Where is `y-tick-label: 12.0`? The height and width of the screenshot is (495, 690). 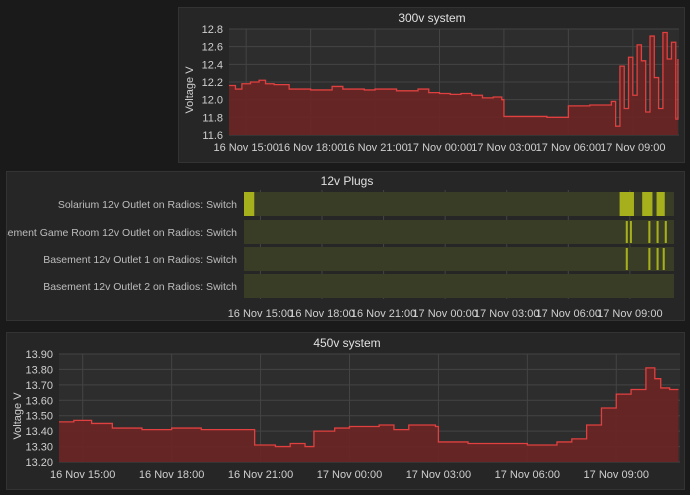
y-tick-label: 12.0 is located at coordinates (212, 101).